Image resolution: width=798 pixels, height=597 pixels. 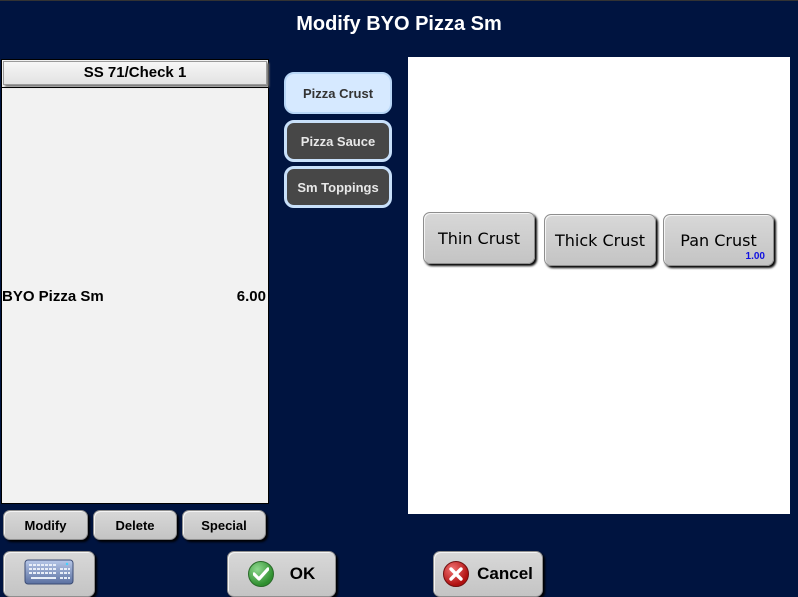 I want to click on modify-button-label: Modify, so click(x=45, y=525).